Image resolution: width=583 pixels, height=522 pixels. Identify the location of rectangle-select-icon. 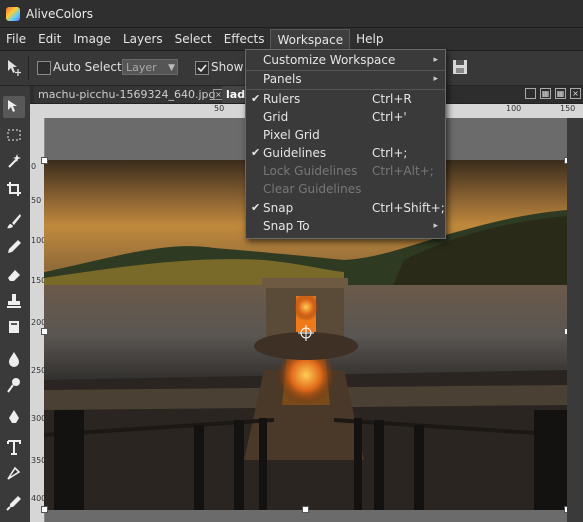
(14, 135).